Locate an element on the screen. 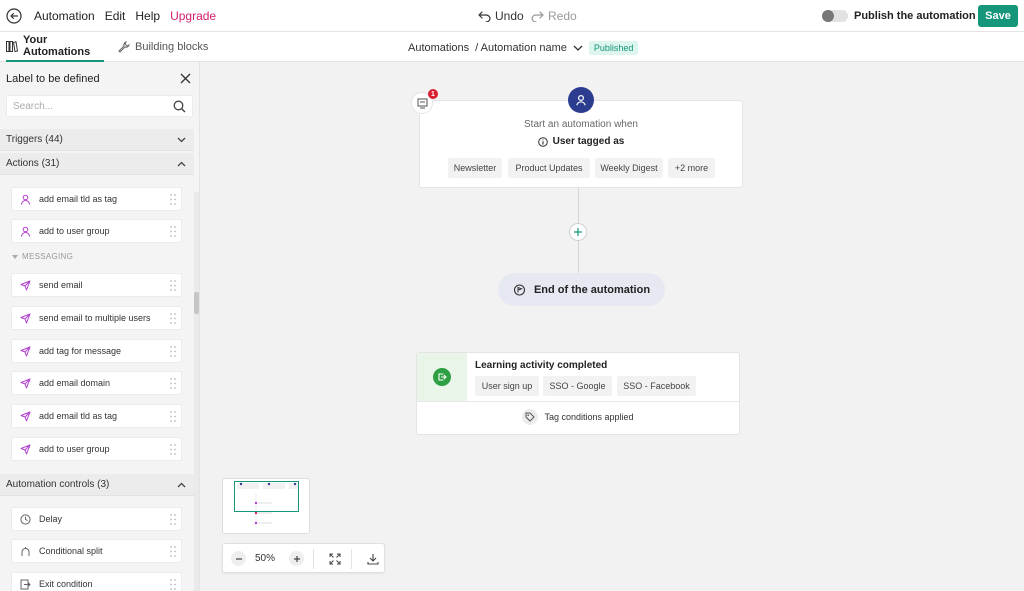 The height and width of the screenshot is (591, 1024). section-label: Triggers (44) is located at coordinates (34, 139).